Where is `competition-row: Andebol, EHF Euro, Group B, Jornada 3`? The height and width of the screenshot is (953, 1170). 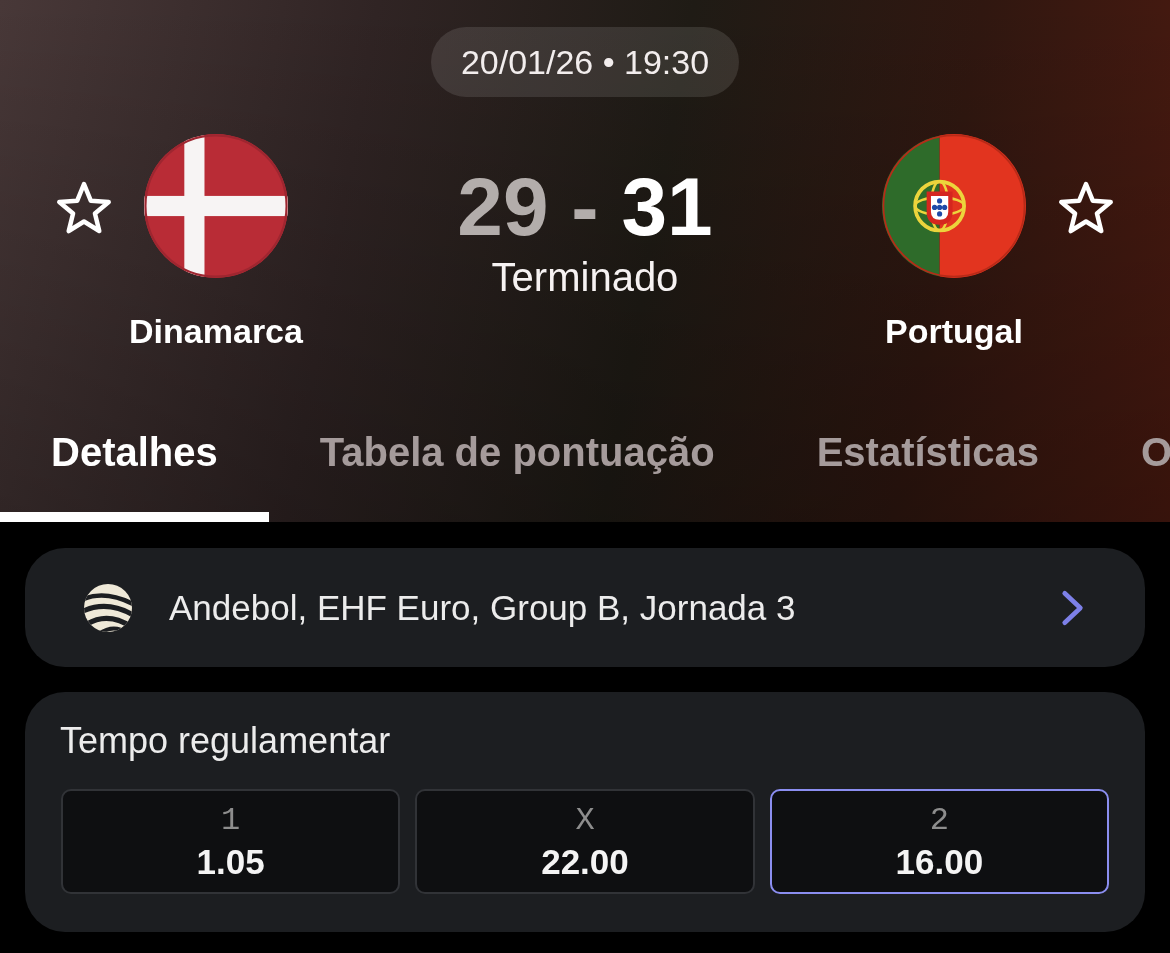 competition-row: Andebol, EHF Euro, Group B, Jornada 3 is located at coordinates (585, 607).